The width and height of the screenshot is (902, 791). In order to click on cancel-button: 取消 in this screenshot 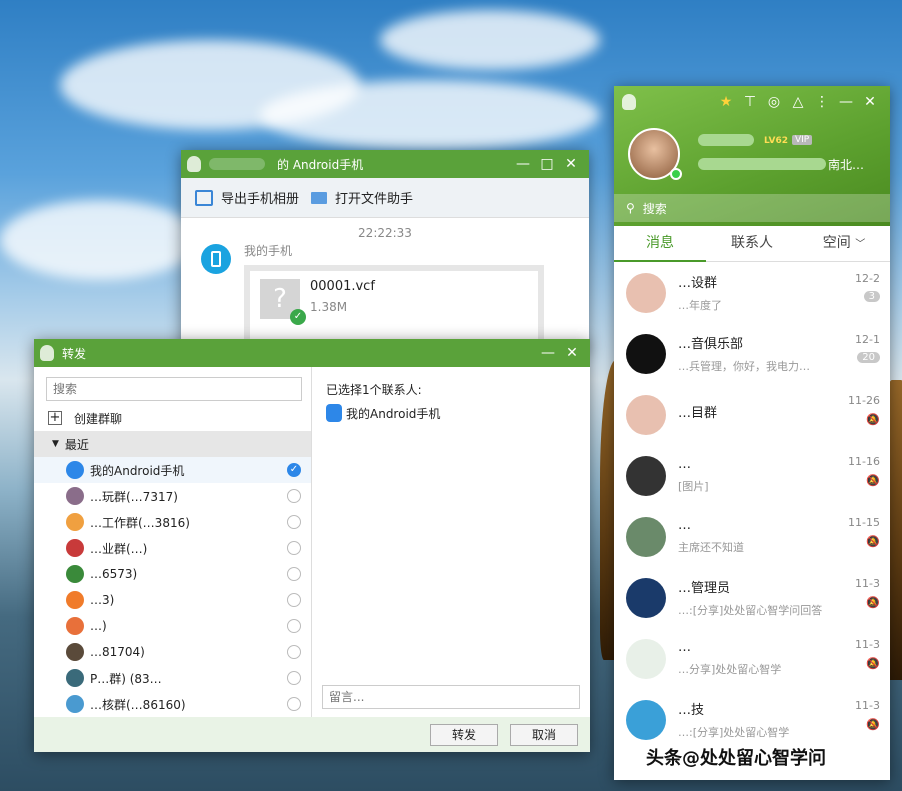, I will do `click(544, 734)`.